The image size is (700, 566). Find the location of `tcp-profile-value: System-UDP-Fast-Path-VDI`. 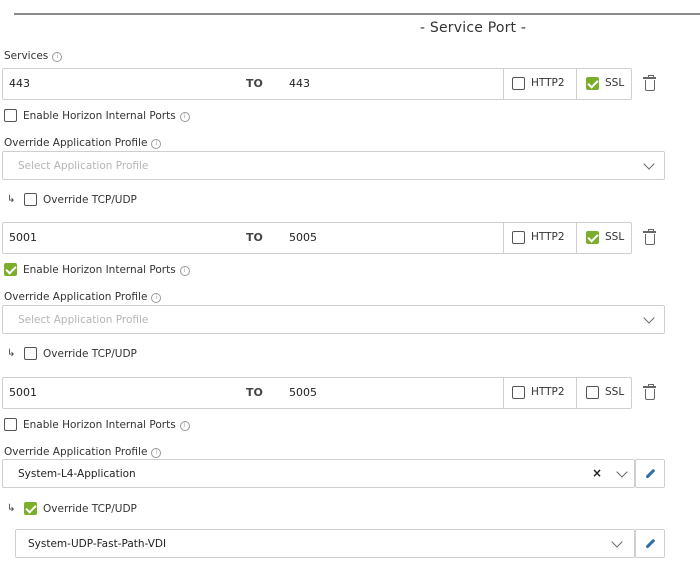

tcp-profile-value: System-UDP-Fast-Path-VDI is located at coordinates (97, 544).